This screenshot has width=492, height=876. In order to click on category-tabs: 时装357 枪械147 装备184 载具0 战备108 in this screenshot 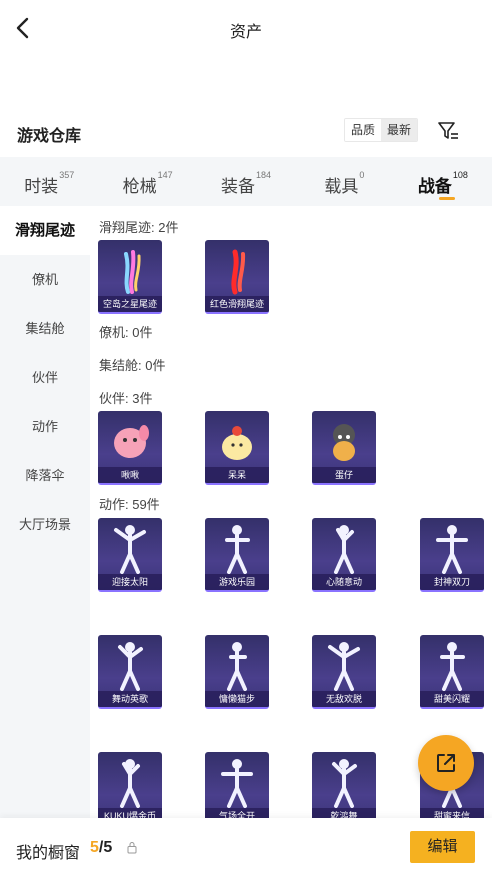, I will do `click(246, 181)`.